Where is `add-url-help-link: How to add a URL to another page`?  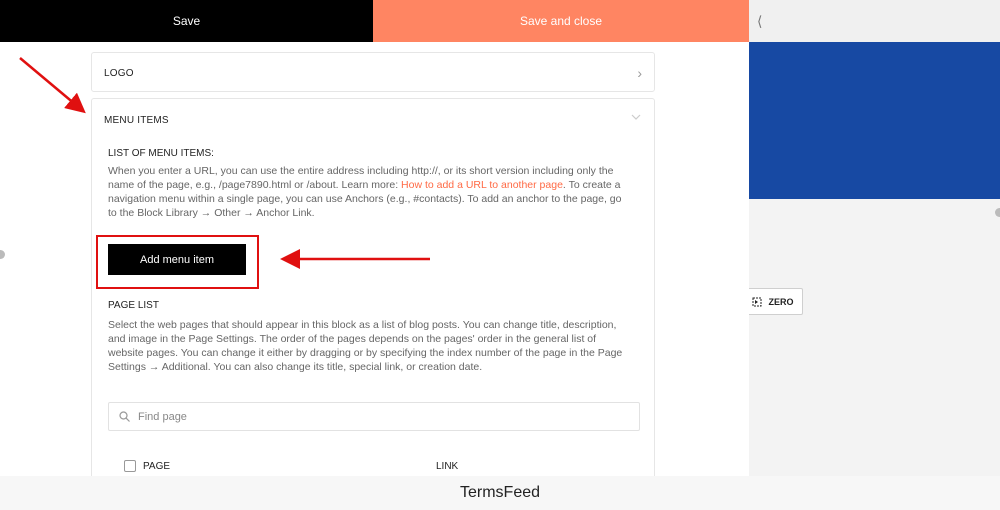 add-url-help-link: How to add a URL to another page is located at coordinates (482, 185).